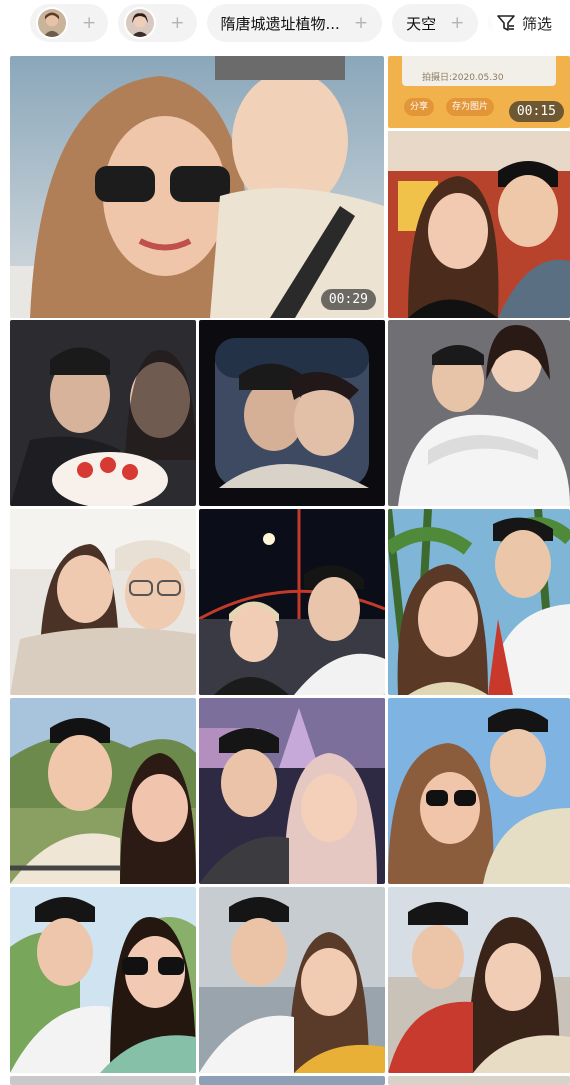 Image resolution: width=570 pixels, height=1085 pixels. I want to click on filter-button: 筛选, so click(525, 23).